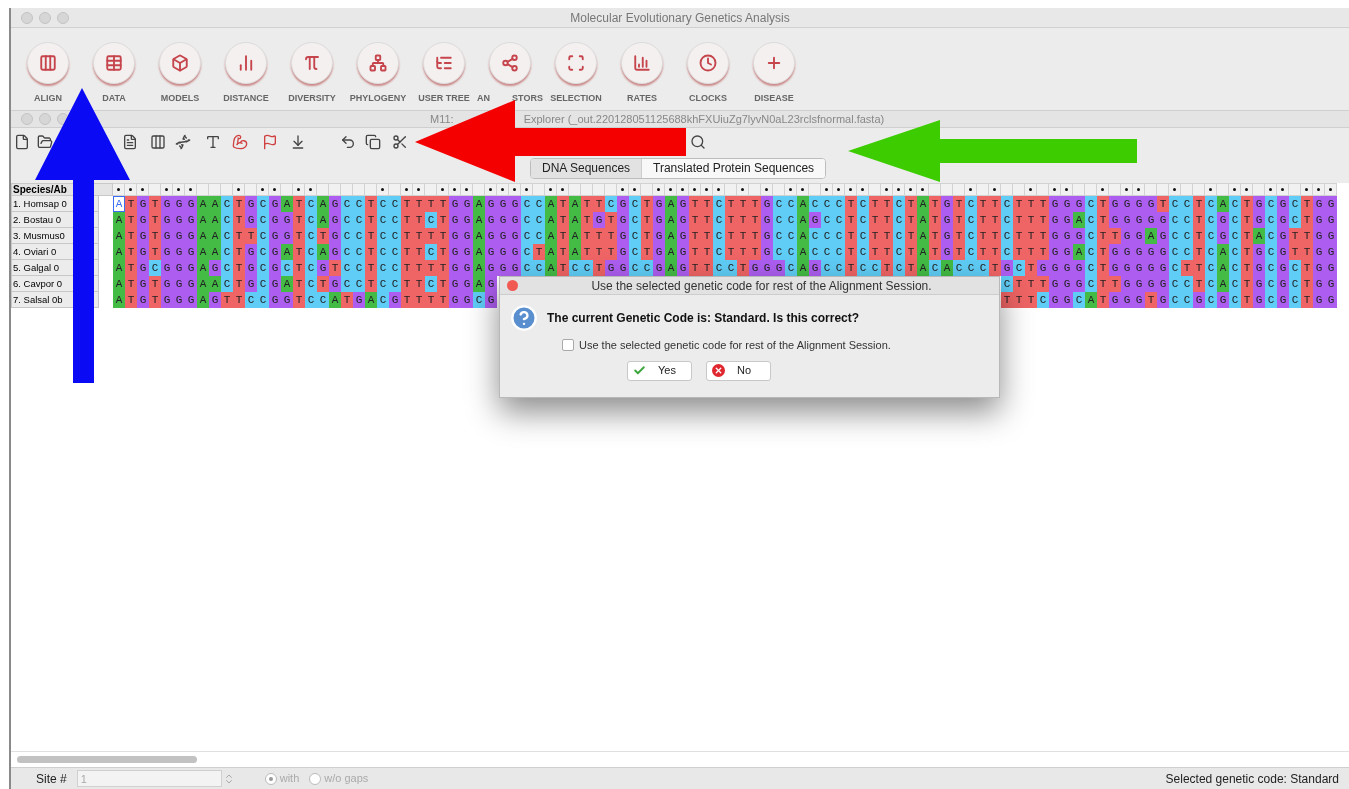  Describe the element at coordinates (524, 318) in the screenshot. I see `question-icon` at that location.